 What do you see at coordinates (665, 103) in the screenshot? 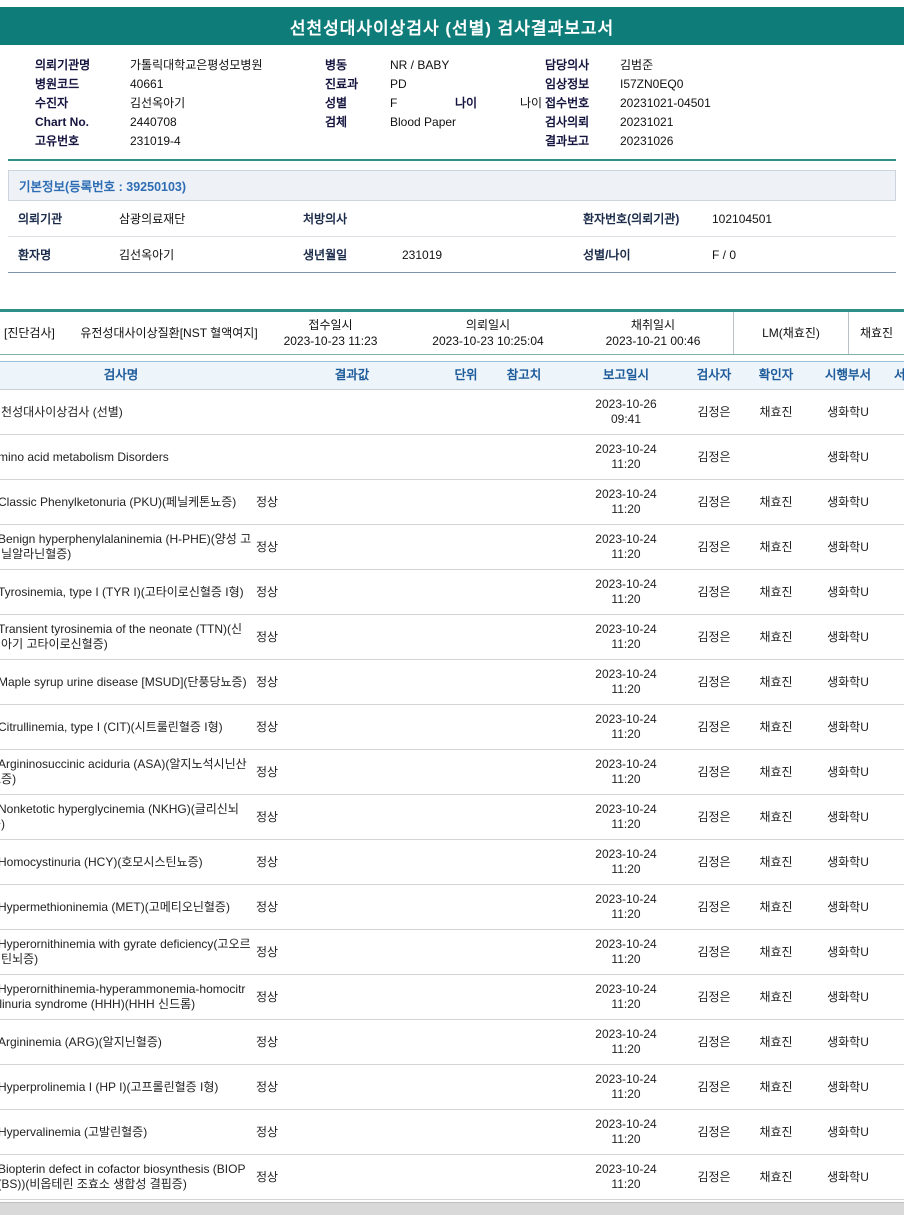
I see `field-value: 20231021-04501` at bounding box center [665, 103].